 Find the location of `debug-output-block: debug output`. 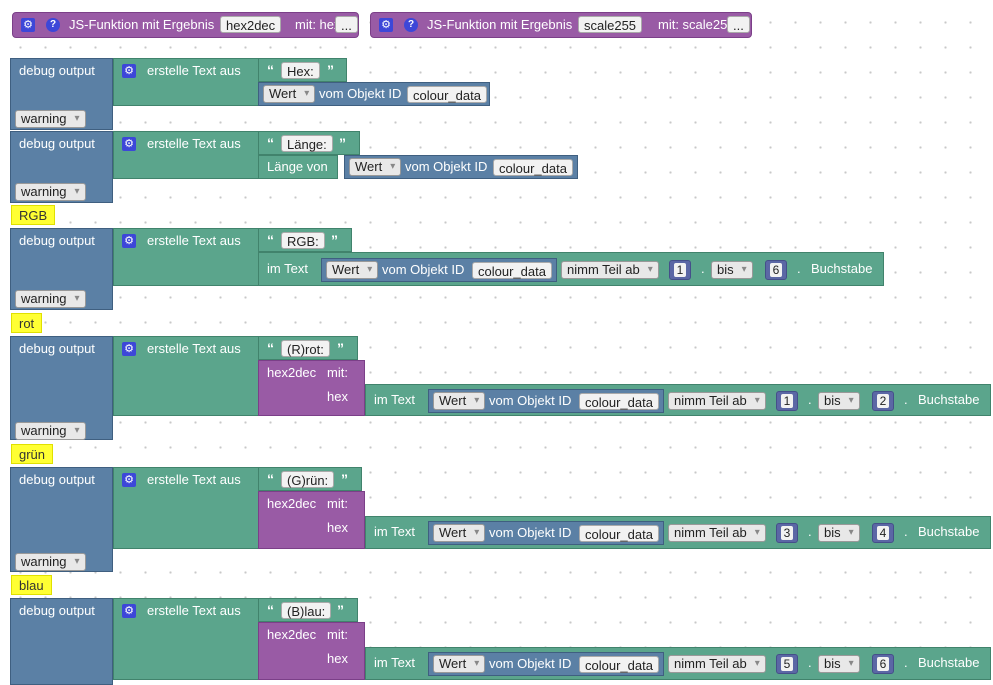

debug-output-block: debug output is located at coordinates (61, 641).